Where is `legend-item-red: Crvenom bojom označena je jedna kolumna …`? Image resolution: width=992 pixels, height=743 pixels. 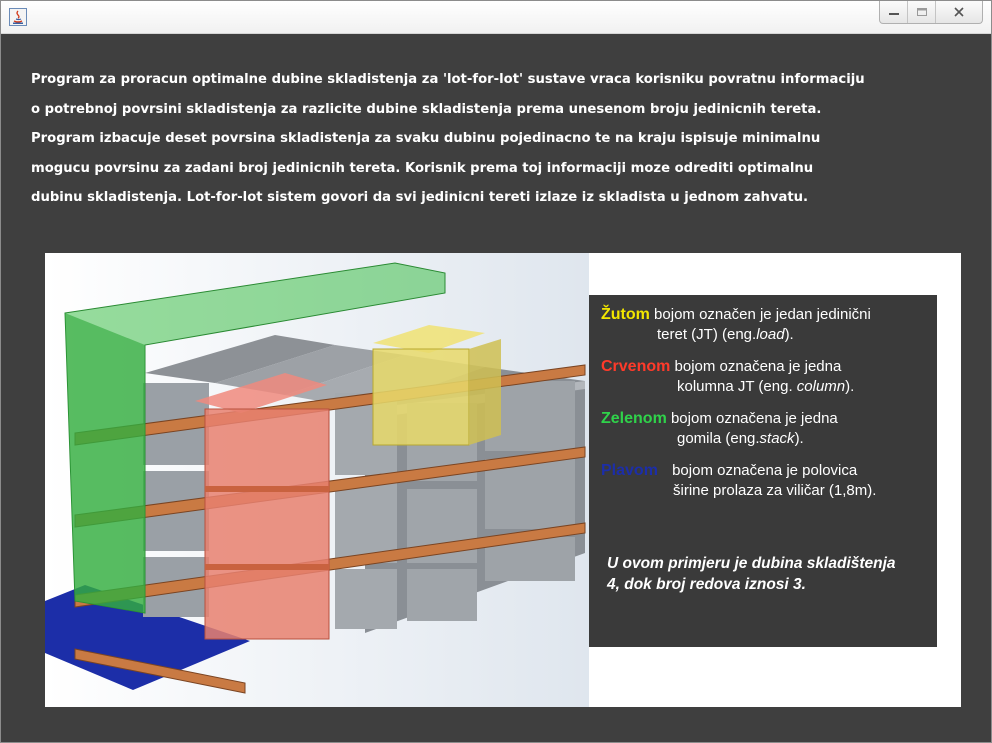
legend-item-red: Crvenom bojom označena je jedna kolumna … is located at coordinates (727, 377).